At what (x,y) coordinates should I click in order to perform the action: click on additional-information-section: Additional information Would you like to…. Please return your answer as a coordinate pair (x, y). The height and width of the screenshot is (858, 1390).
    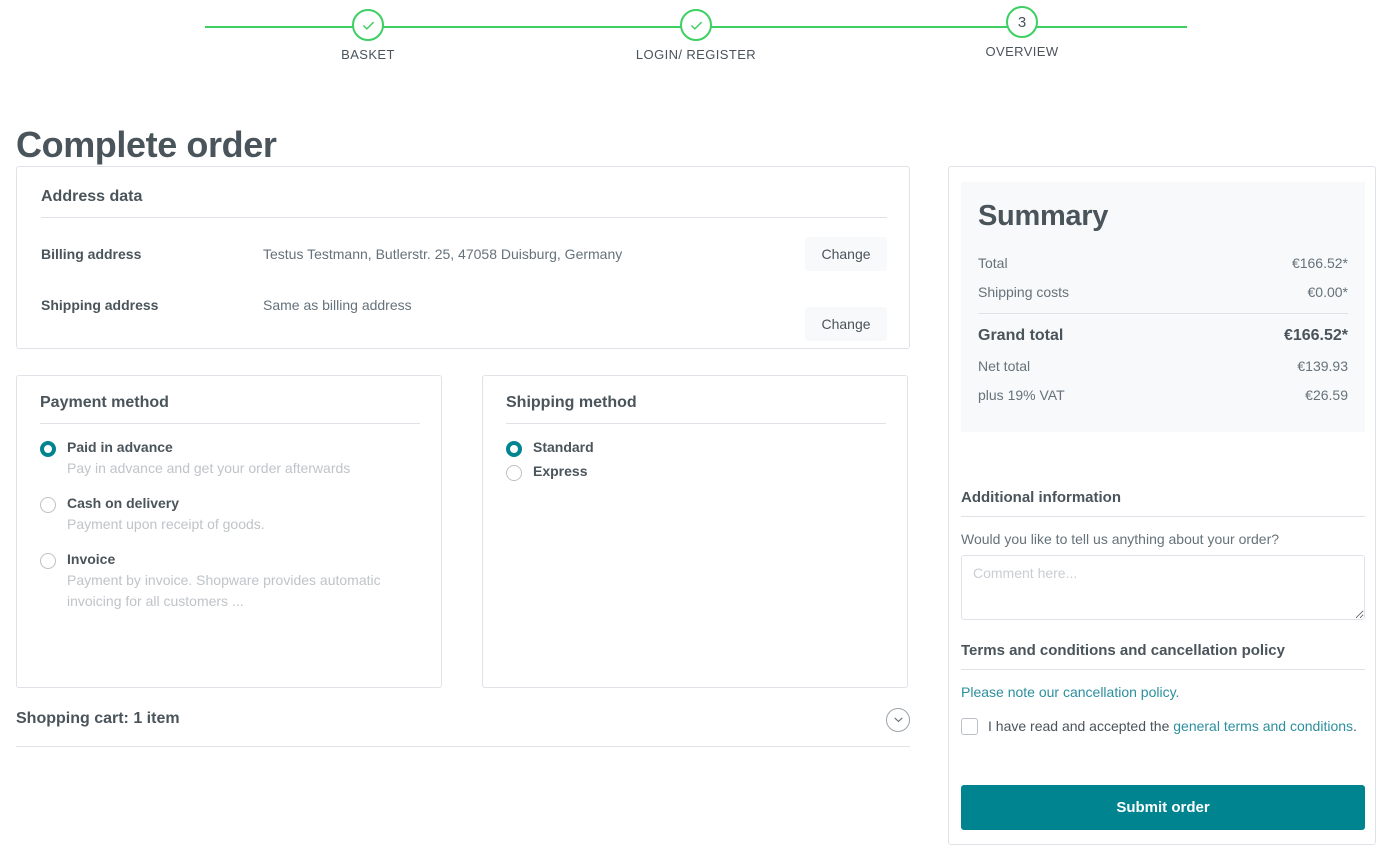
    Looking at the image, I should click on (1163, 557).